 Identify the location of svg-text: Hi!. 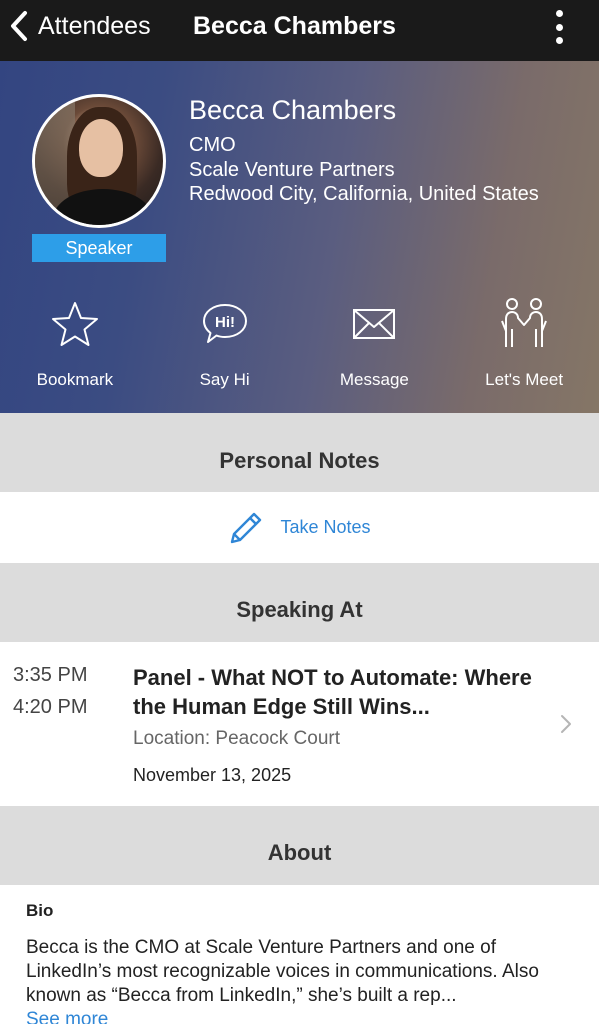
(225, 322).